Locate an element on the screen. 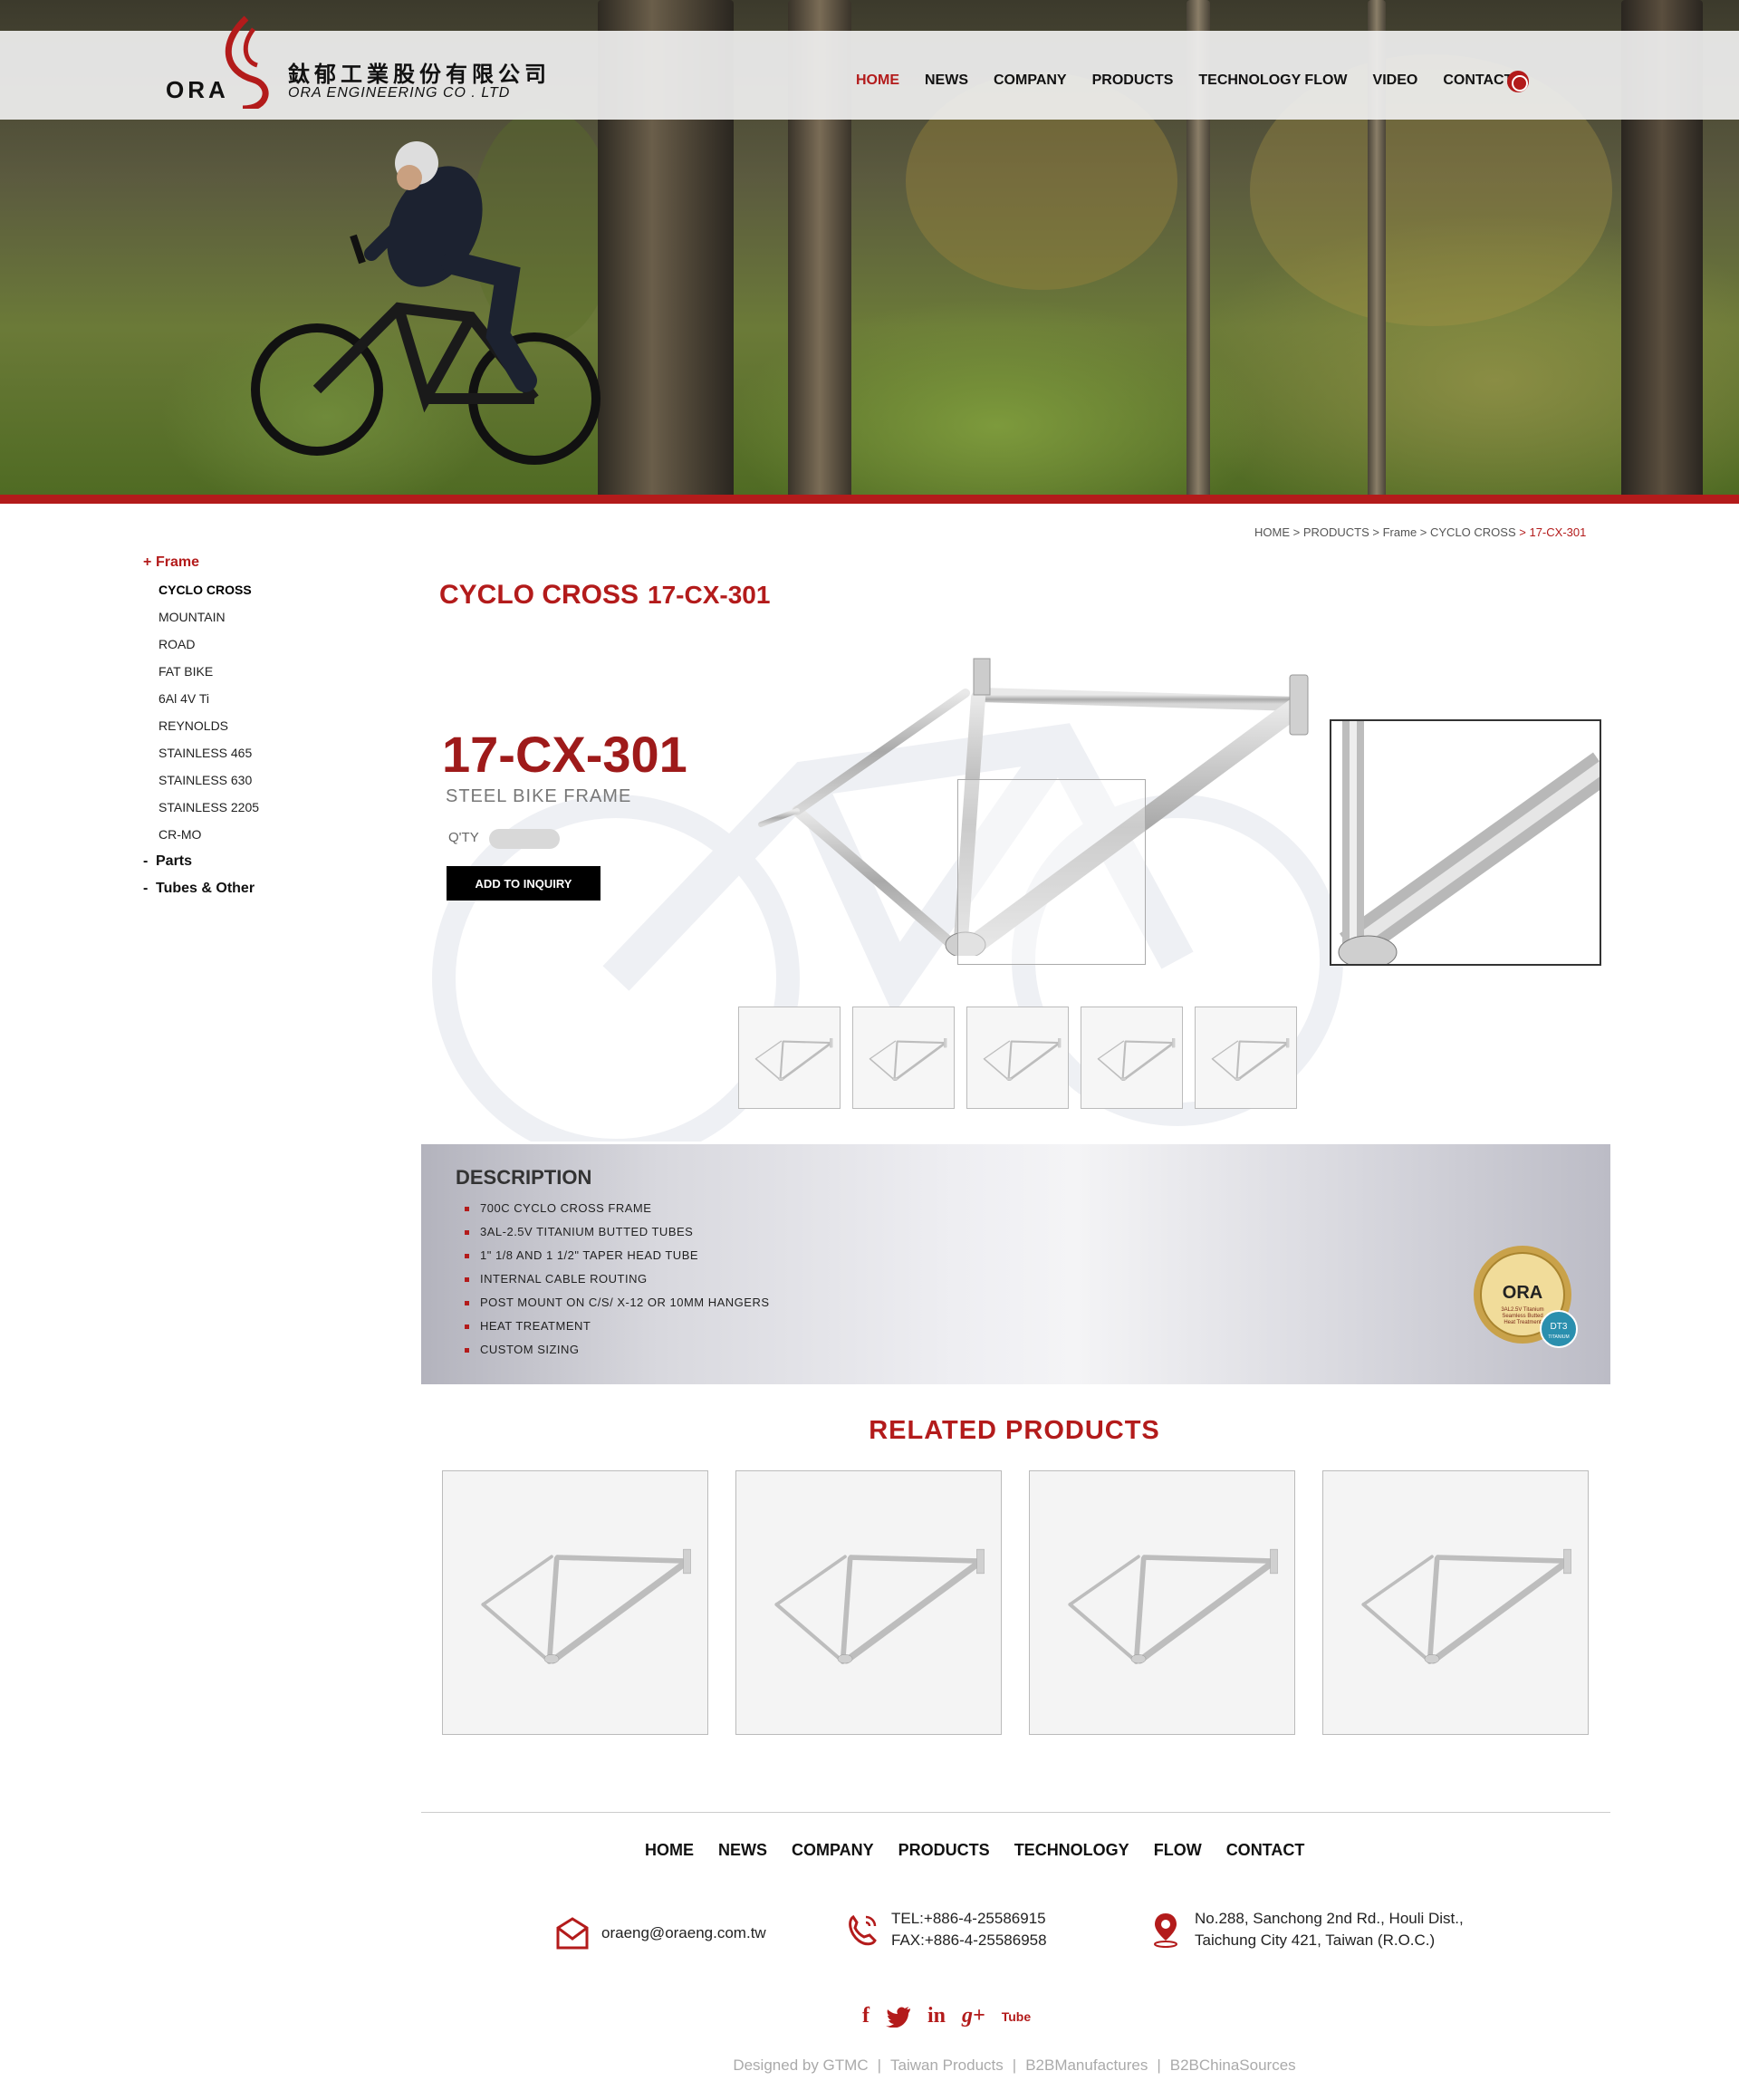 The width and height of the screenshot is (1739, 2100). hero-divider is located at coordinates (869, 499).